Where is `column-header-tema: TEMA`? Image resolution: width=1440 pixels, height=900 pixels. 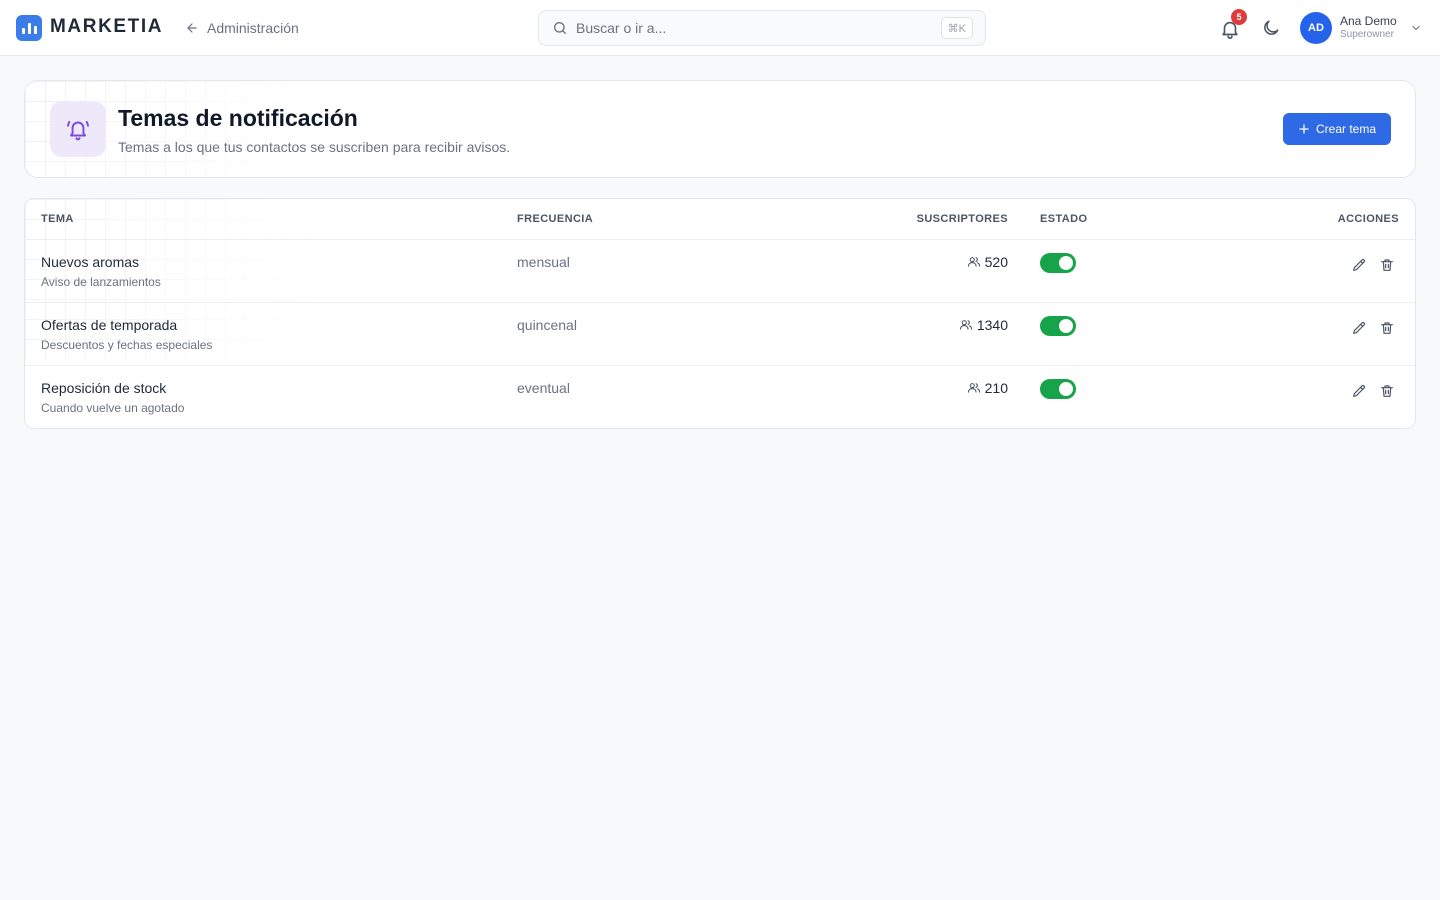
column-header-tema: TEMA is located at coordinates (57, 219).